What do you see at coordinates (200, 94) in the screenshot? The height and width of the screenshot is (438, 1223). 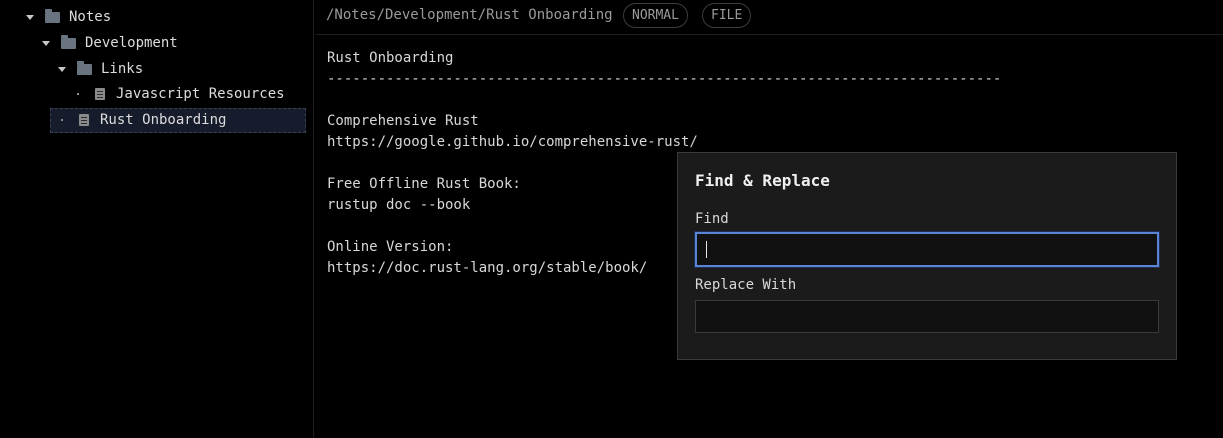 I see `tree-item-label: Javascript Resources` at bounding box center [200, 94].